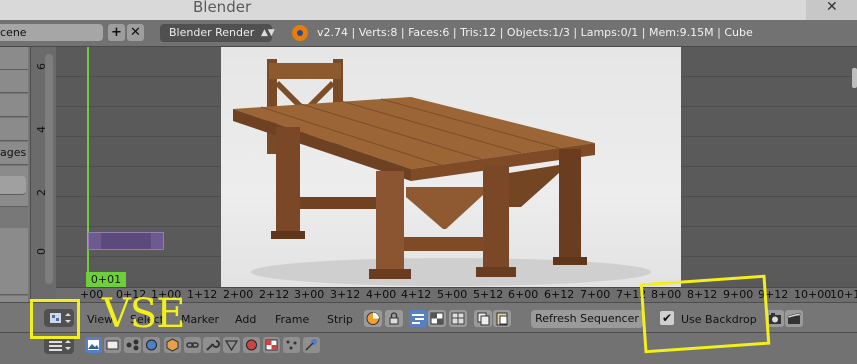  I want to click on image-icon, so click(93, 345).